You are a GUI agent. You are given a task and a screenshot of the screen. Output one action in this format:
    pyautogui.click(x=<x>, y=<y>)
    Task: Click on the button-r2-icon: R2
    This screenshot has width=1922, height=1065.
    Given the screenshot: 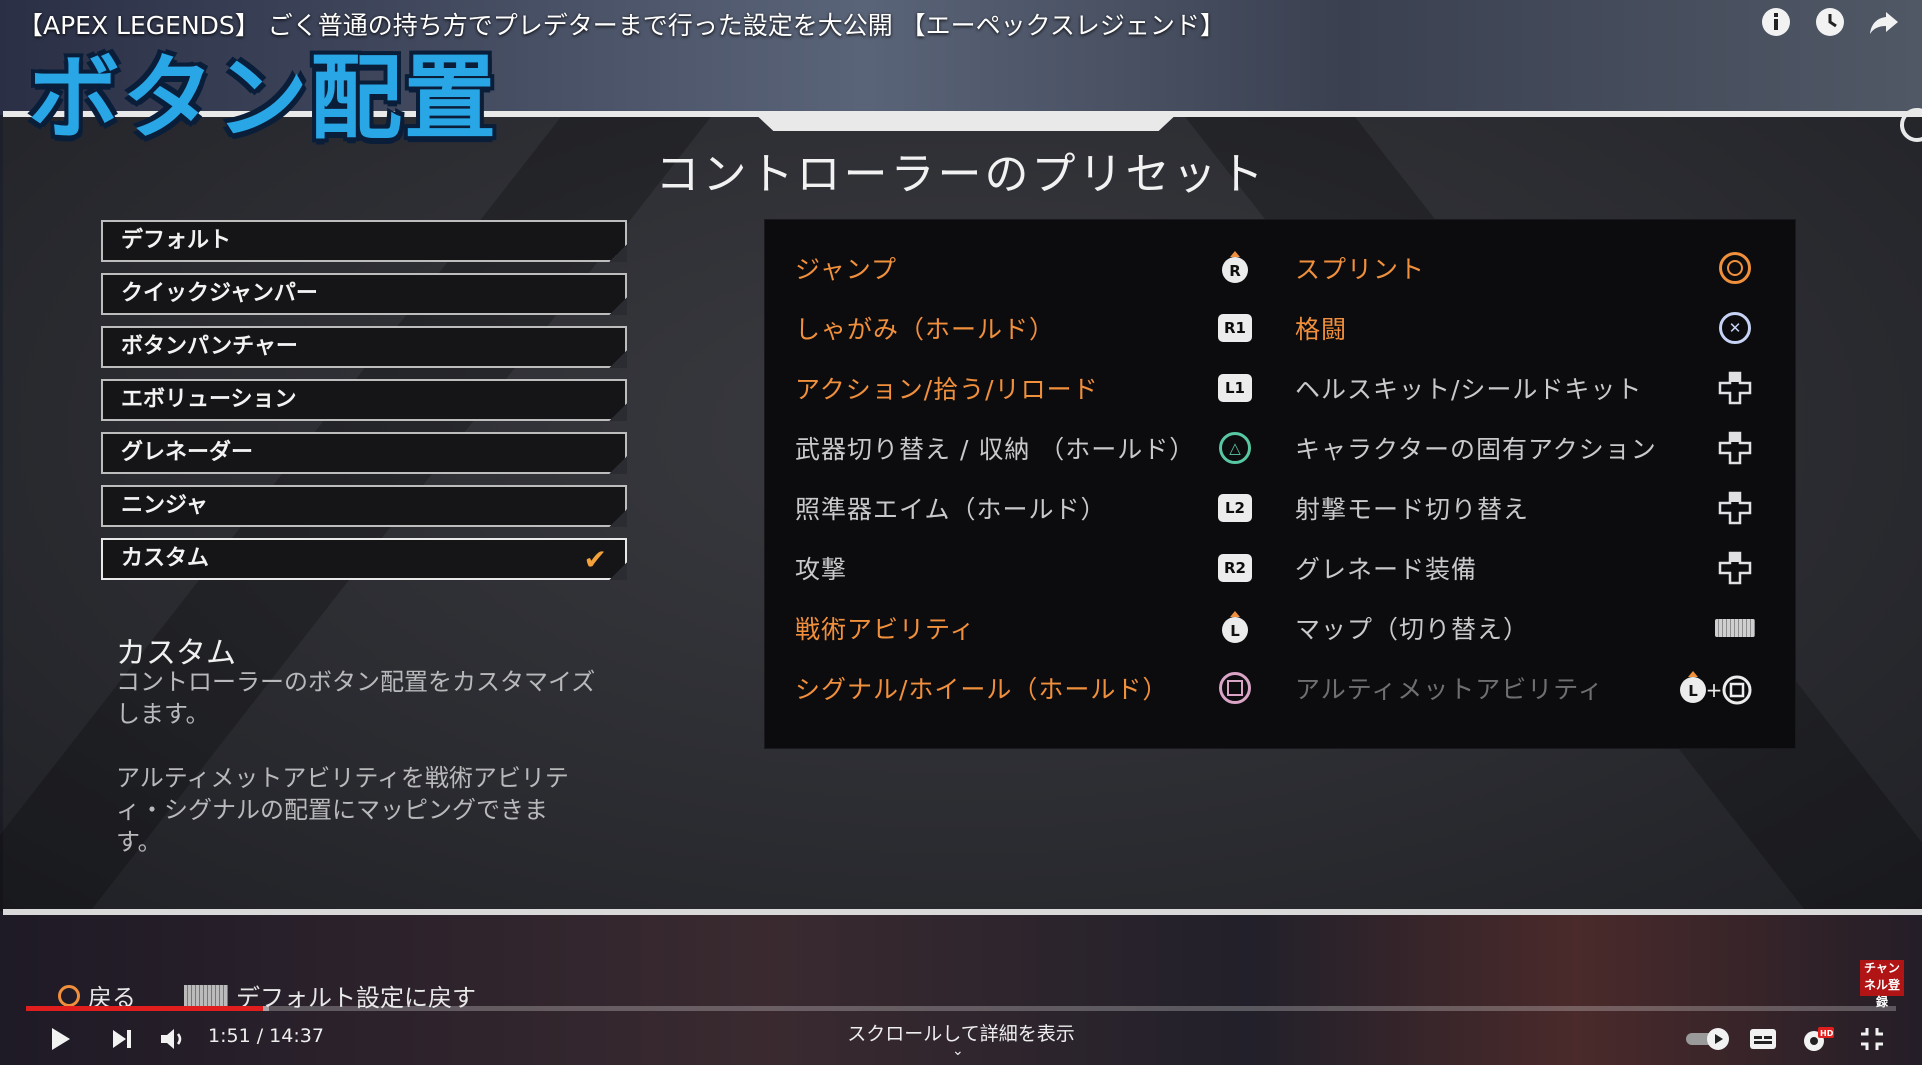 What is the action you would take?
    pyautogui.click(x=1235, y=568)
    